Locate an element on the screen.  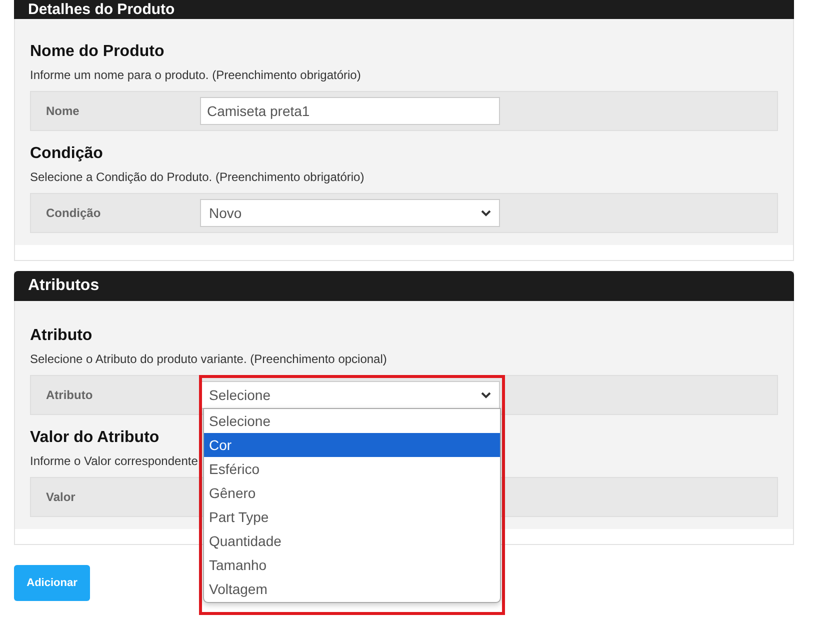
dropdown-option: Cor is located at coordinates (352, 445).